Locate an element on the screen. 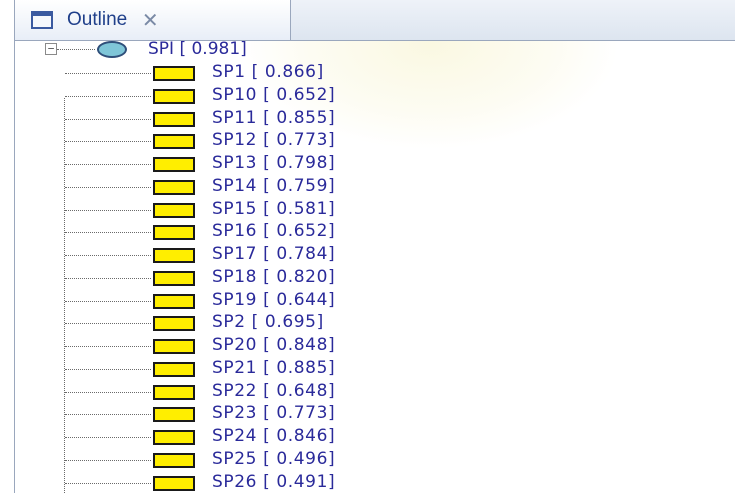  tree-item-label: SP19 [ 0.644] is located at coordinates (274, 299).